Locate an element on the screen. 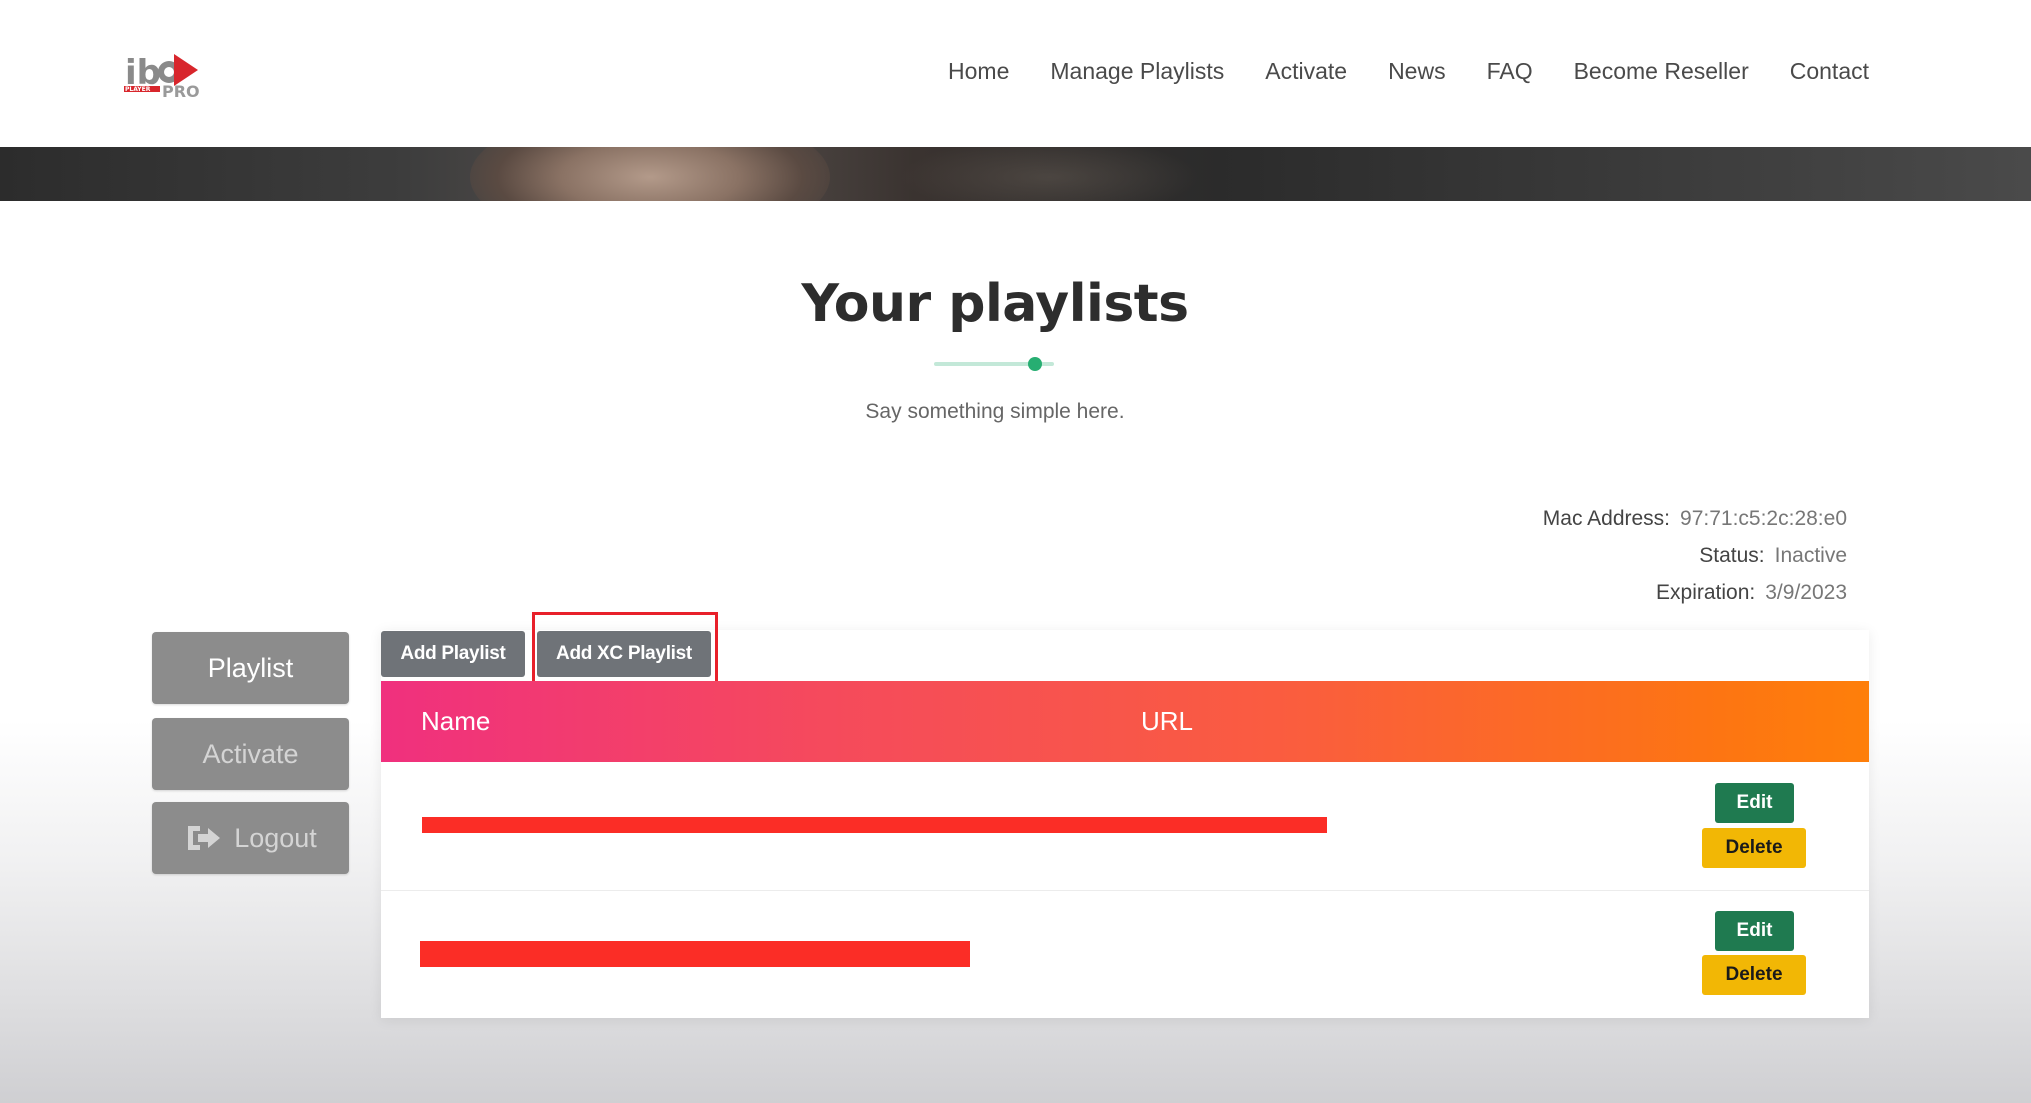 This screenshot has height=1103, width=2031. nav-faq: FAQ is located at coordinates (1510, 71).